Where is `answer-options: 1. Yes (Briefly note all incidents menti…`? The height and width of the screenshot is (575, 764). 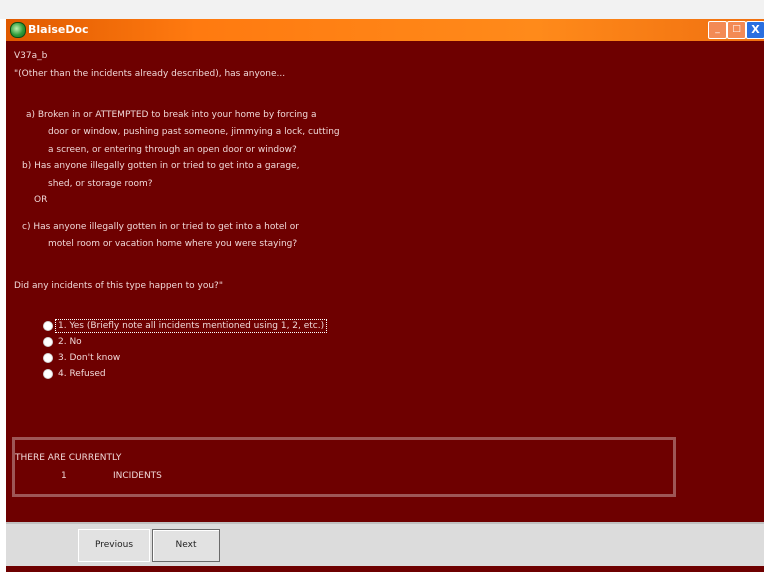 answer-options: 1. Yes (Briefly note all incidents menti… is located at coordinates (186, 350).